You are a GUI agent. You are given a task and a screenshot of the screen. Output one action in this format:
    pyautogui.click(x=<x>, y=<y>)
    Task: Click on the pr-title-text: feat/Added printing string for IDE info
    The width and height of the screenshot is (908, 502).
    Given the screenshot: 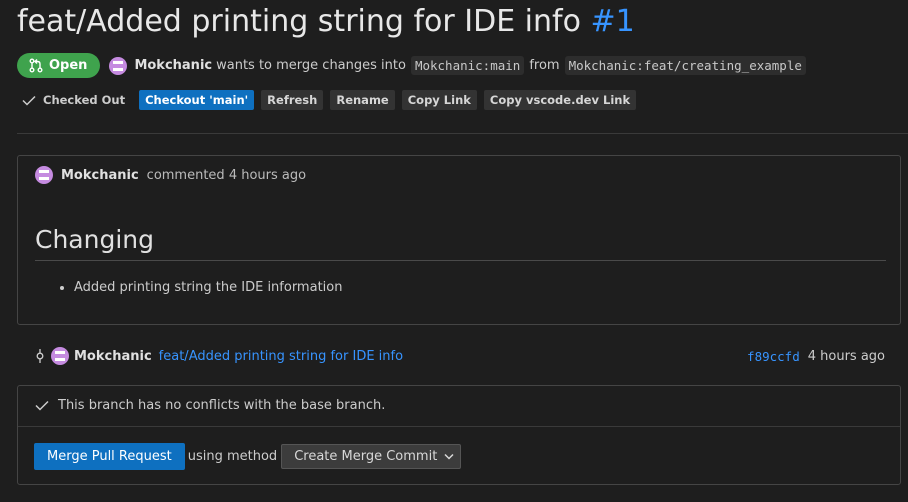 What is the action you would take?
    pyautogui.click(x=299, y=21)
    